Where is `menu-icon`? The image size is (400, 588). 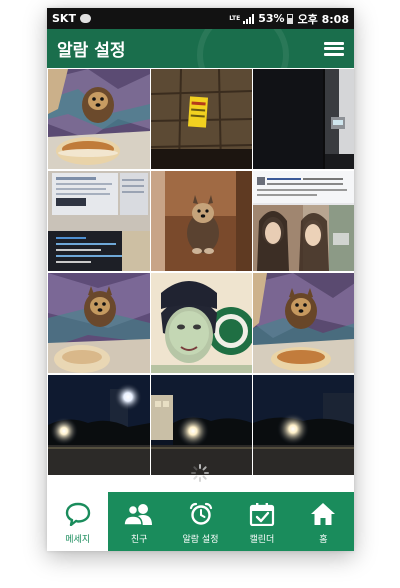 menu-icon is located at coordinates (334, 48).